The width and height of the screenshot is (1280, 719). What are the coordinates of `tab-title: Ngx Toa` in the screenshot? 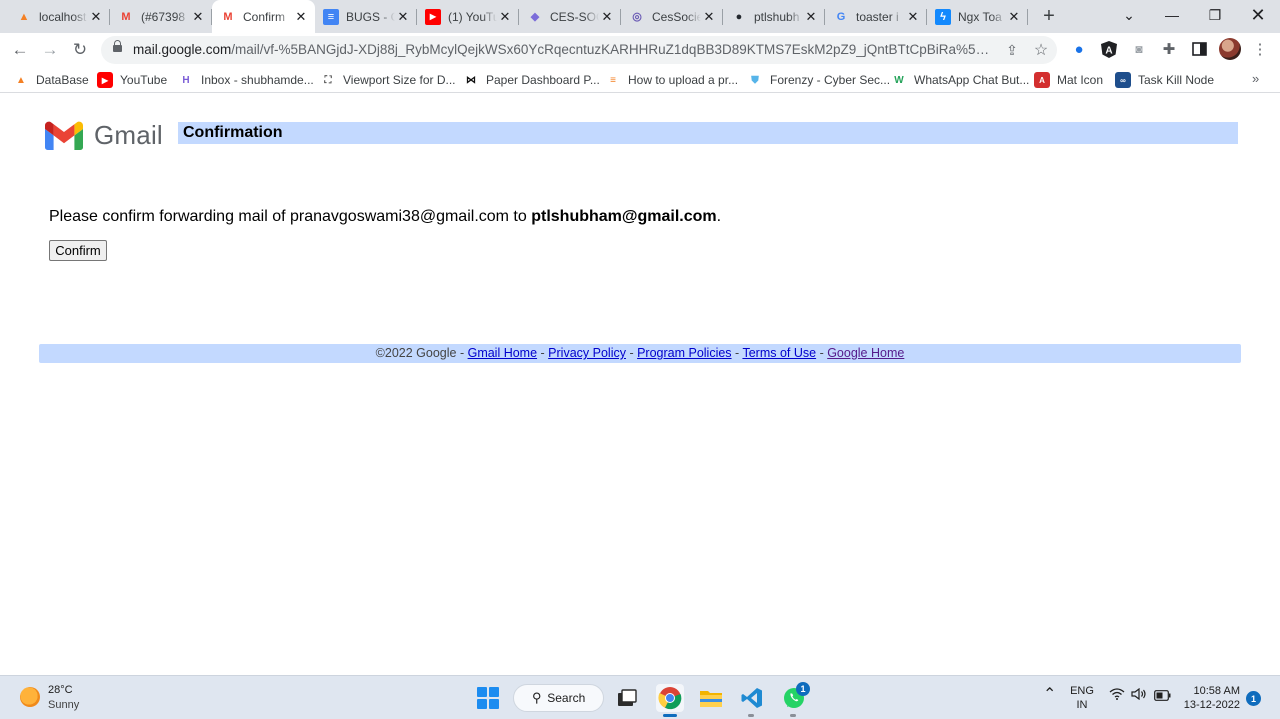 It's located at (980, 16).